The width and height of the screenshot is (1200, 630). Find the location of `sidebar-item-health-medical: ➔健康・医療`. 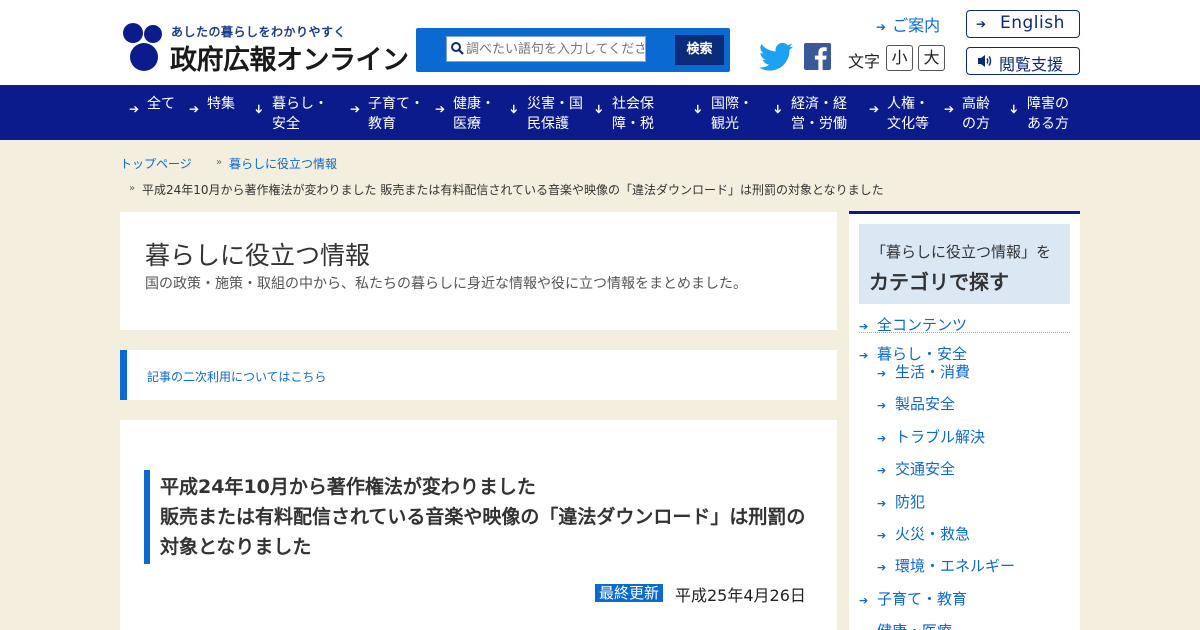

sidebar-item-health-medical: ➔健康・医療 is located at coordinates (905, 625).